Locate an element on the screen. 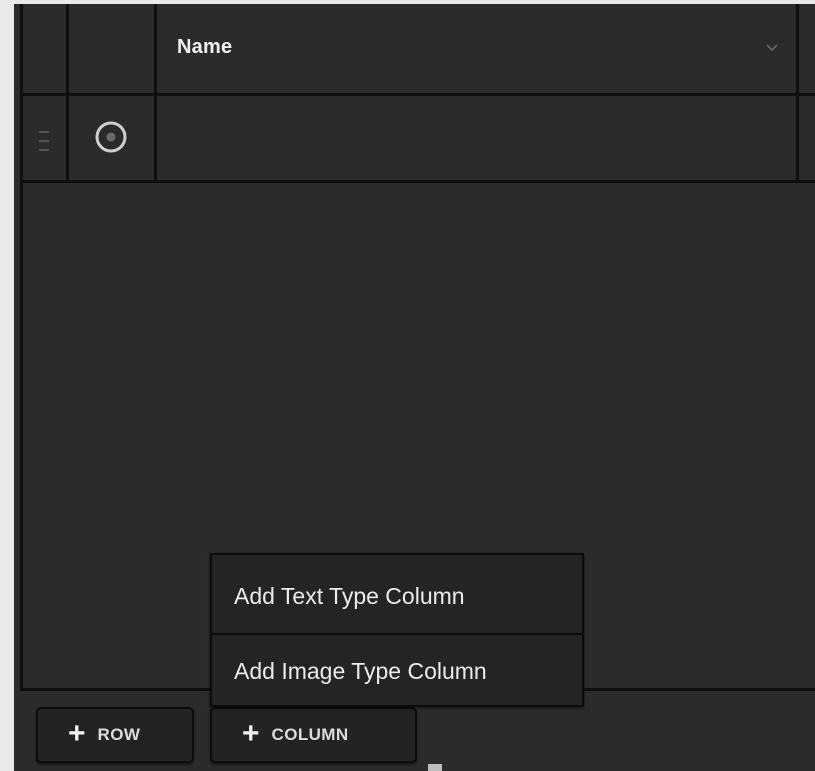 This screenshot has width=815, height=771. table-row is located at coordinates (476, 138).